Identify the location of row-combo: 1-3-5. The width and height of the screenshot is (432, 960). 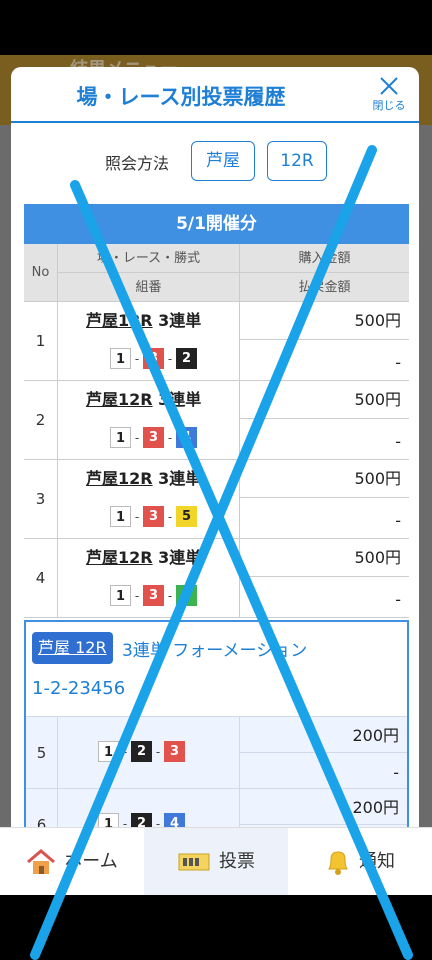
(149, 518).